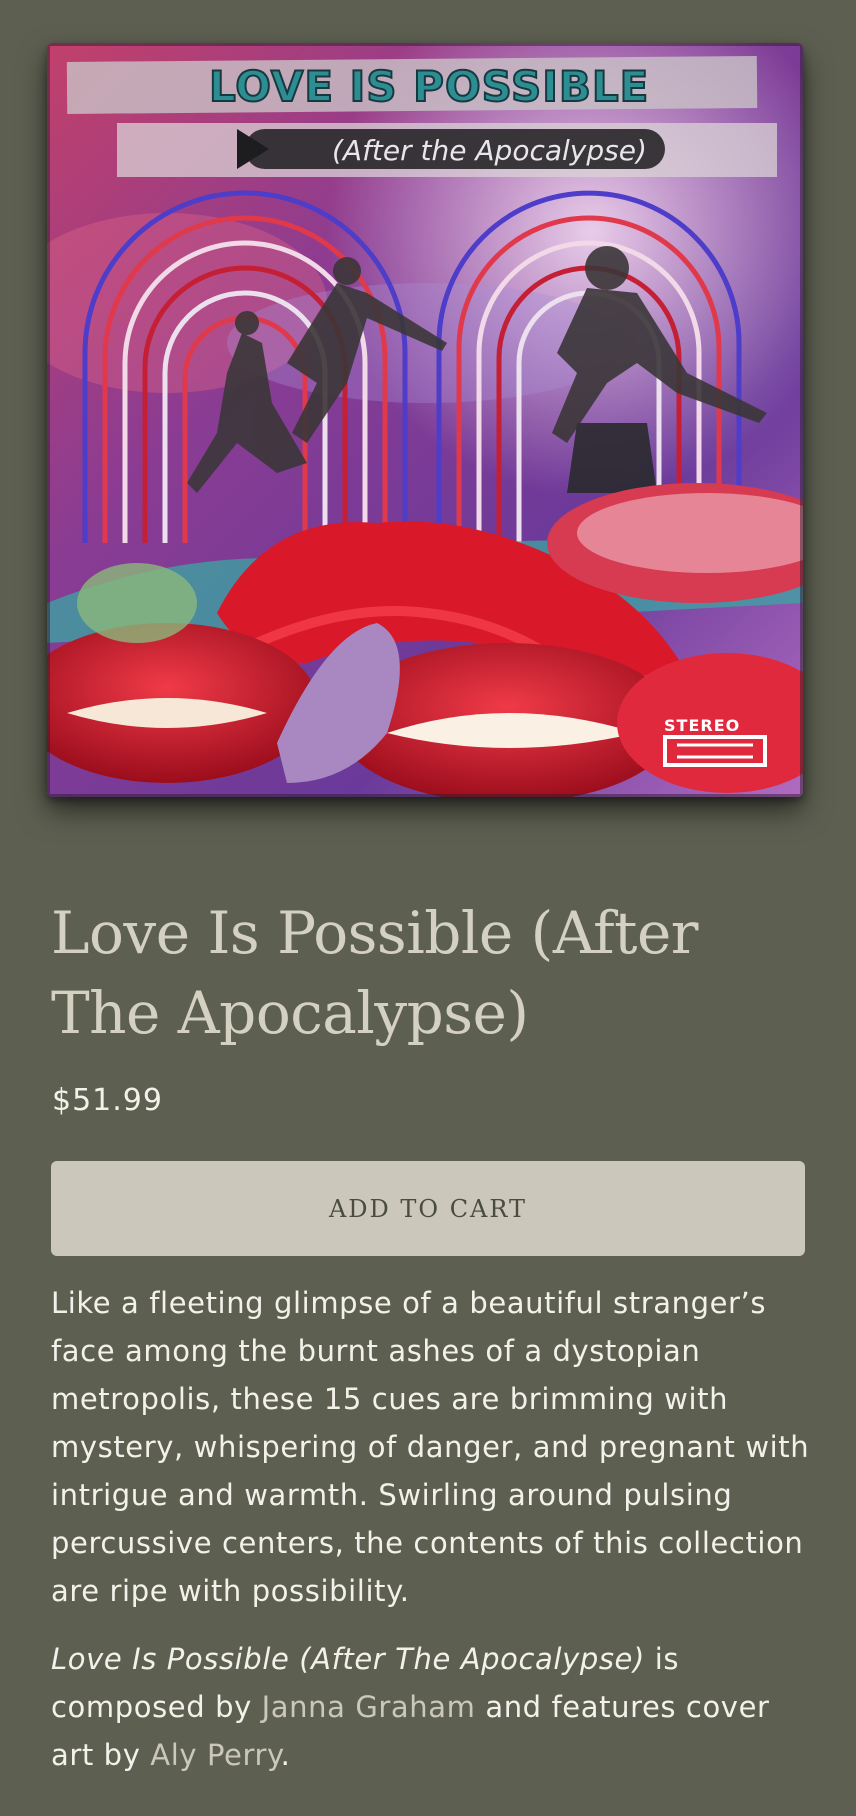  What do you see at coordinates (369, 1707) in the screenshot?
I see `composer-link: Janna Graham` at bounding box center [369, 1707].